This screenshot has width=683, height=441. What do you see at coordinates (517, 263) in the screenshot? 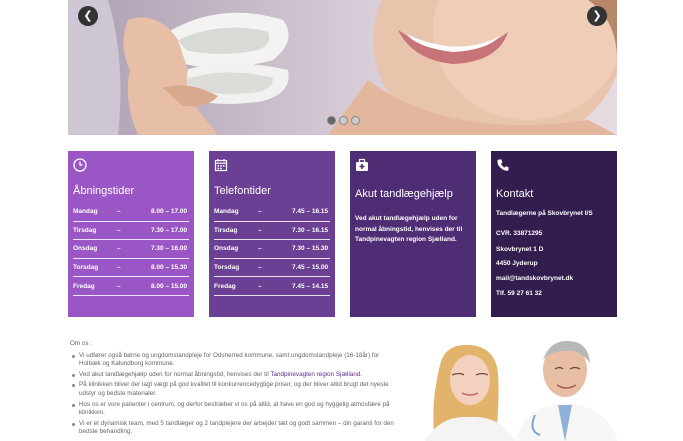
I see `contact-city: 4450 Jyderup` at bounding box center [517, 263].